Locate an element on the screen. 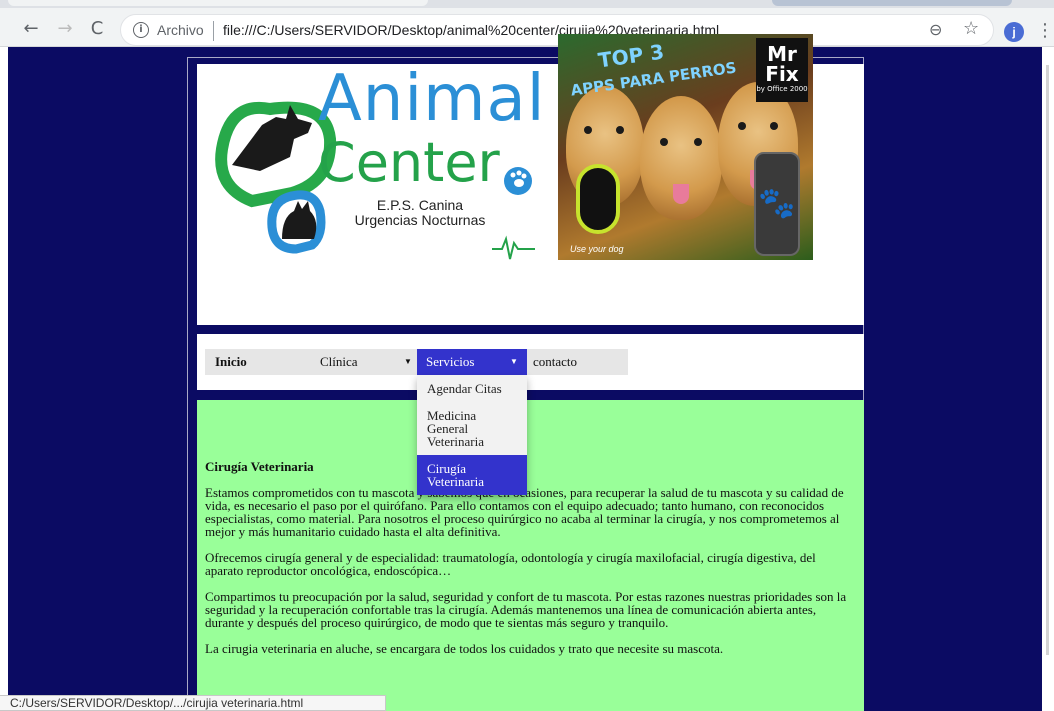  scrollbar-thumb is located at coordinates (1047, 360).